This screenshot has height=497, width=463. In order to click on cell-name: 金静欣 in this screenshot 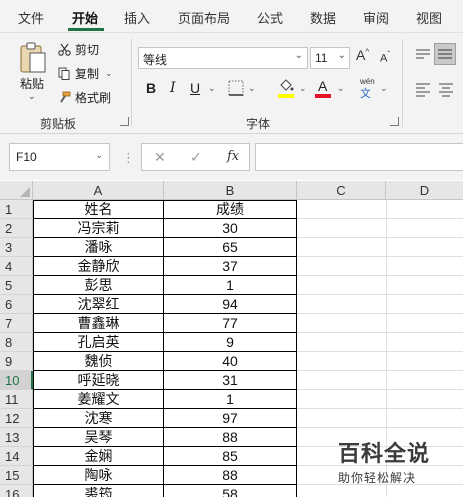, I will do `click(98, 266)`.